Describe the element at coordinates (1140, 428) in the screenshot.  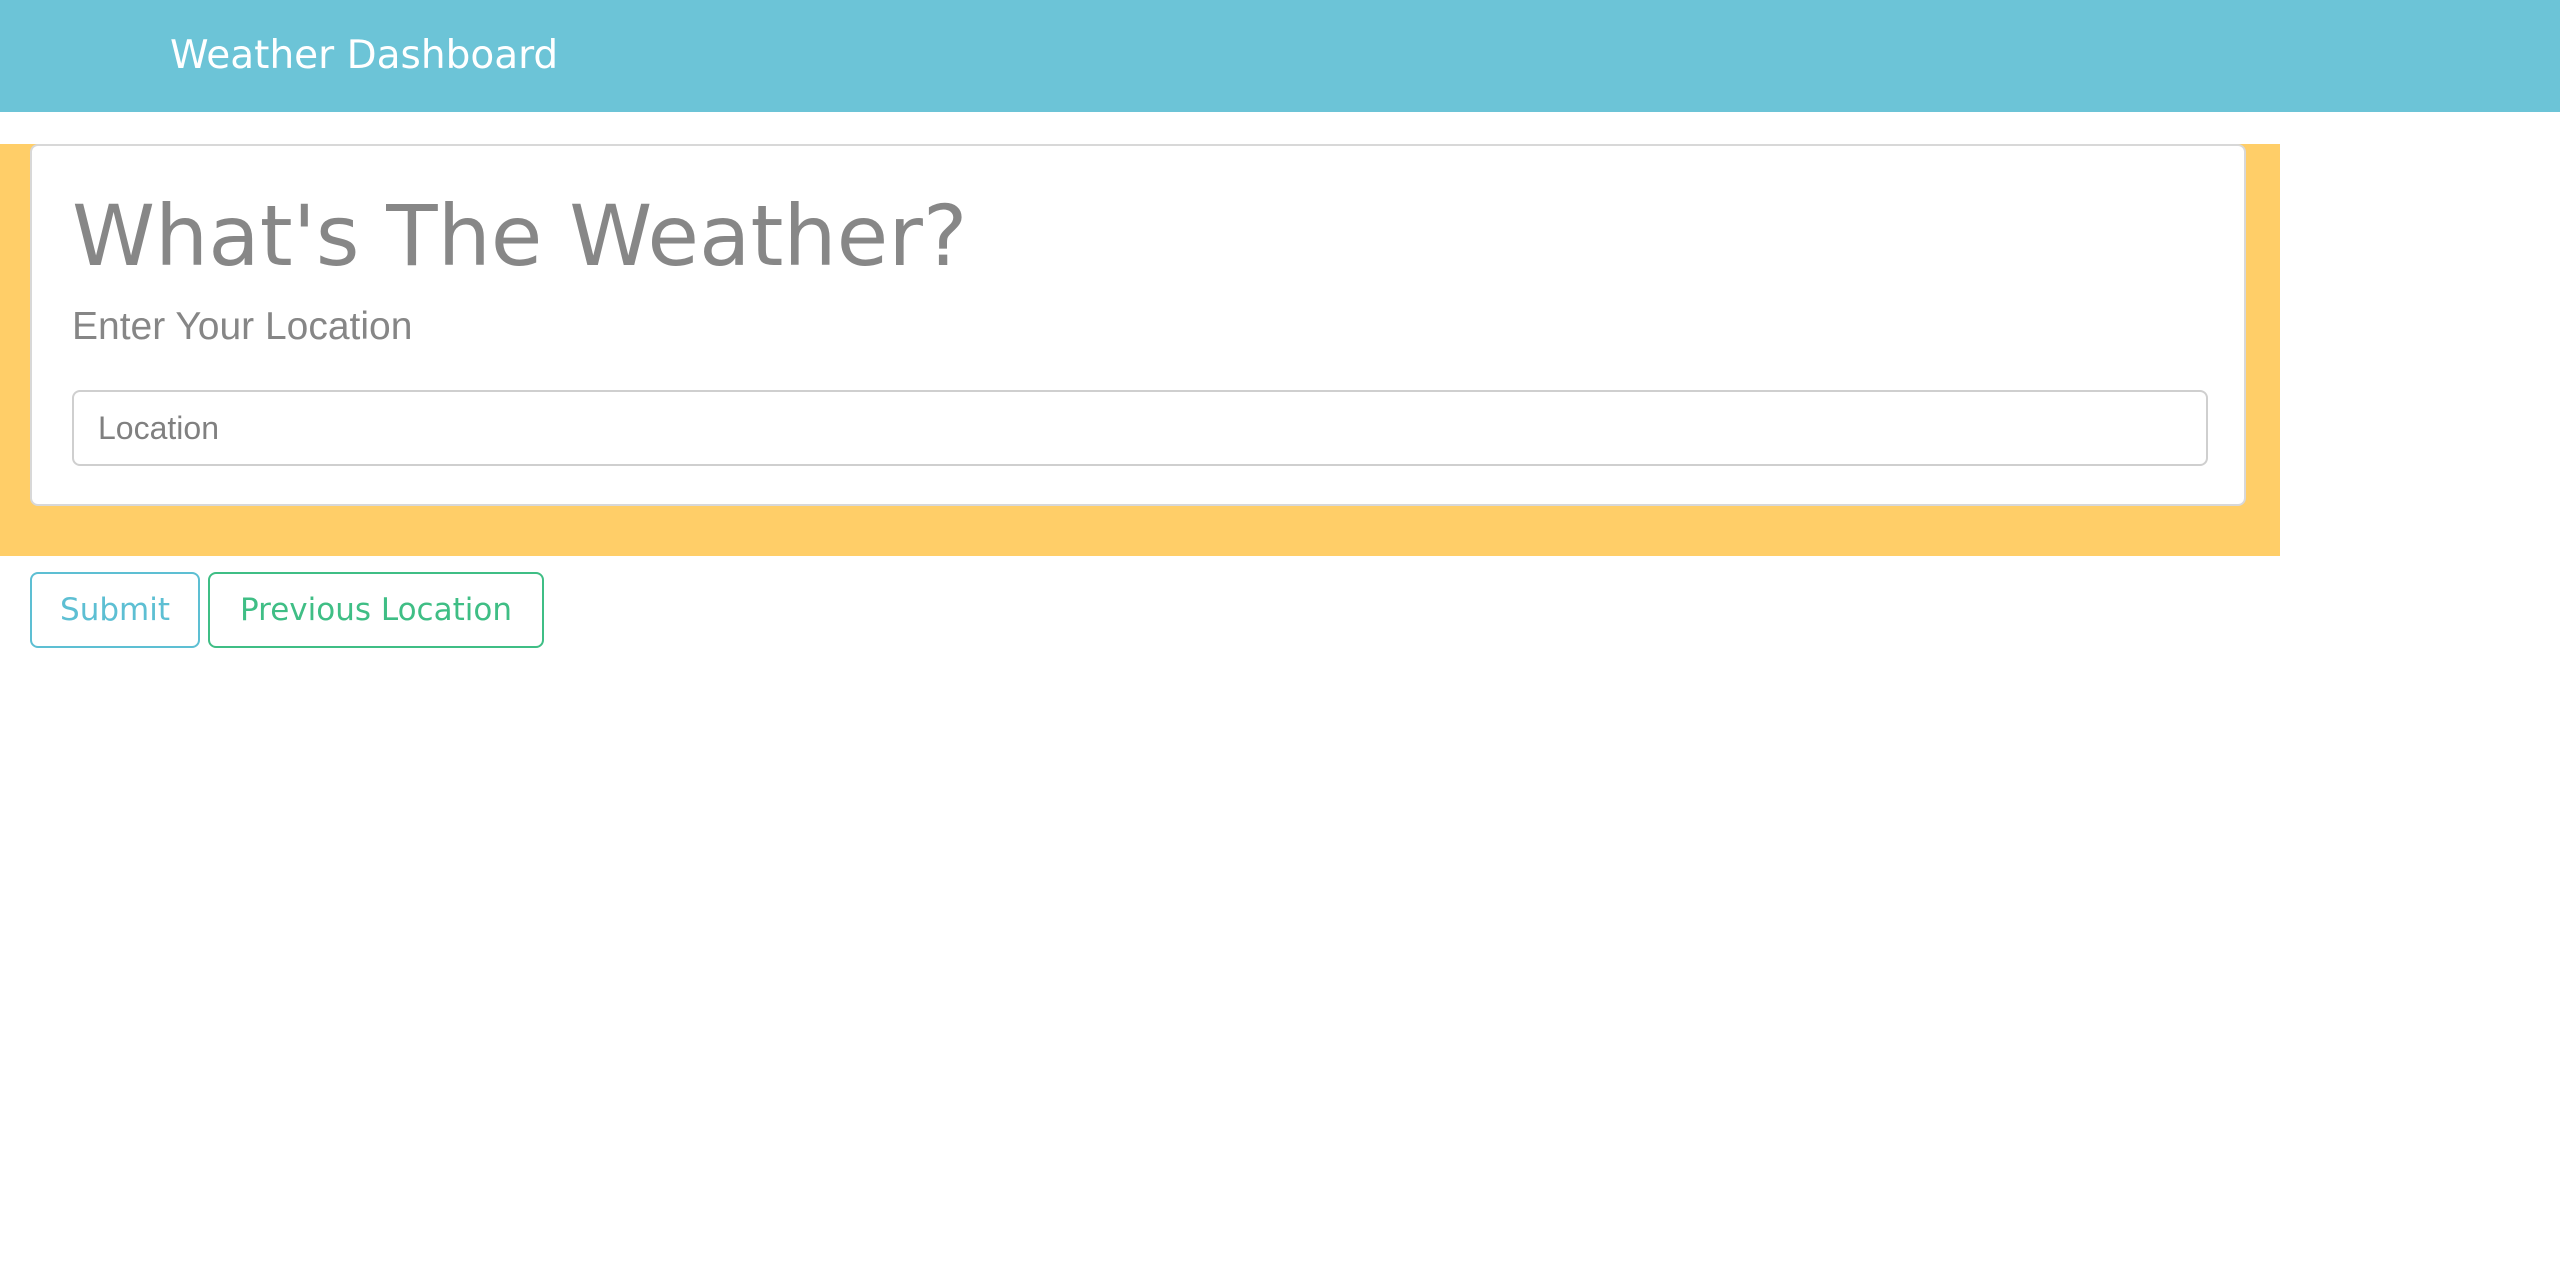
I see `location-input` at that location.